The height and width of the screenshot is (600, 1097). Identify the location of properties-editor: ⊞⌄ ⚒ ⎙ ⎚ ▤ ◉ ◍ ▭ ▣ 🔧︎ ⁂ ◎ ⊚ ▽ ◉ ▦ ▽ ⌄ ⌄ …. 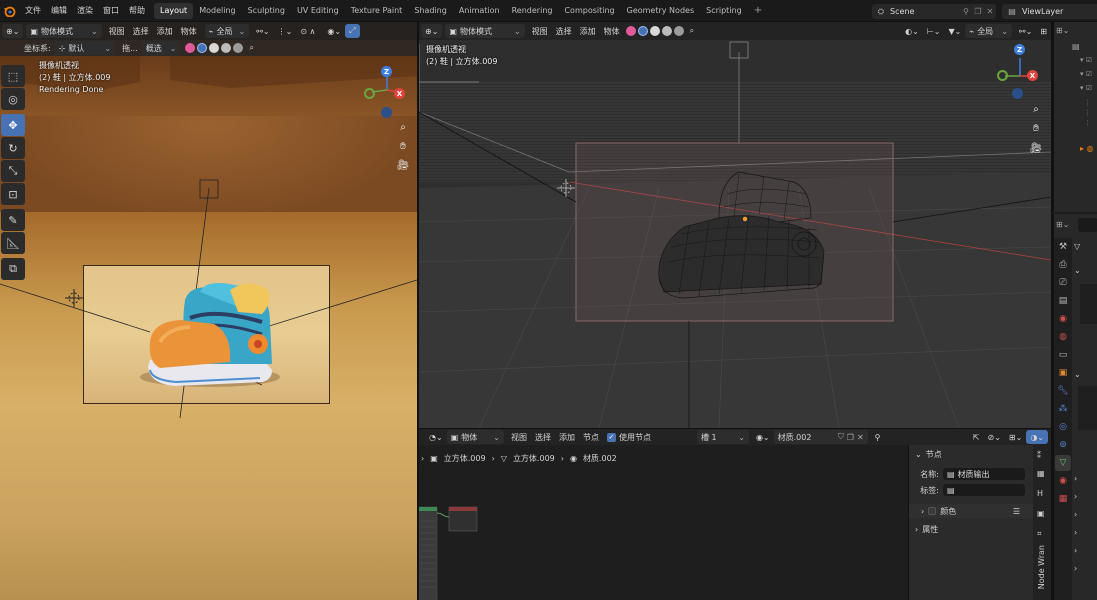
(1075, 407).